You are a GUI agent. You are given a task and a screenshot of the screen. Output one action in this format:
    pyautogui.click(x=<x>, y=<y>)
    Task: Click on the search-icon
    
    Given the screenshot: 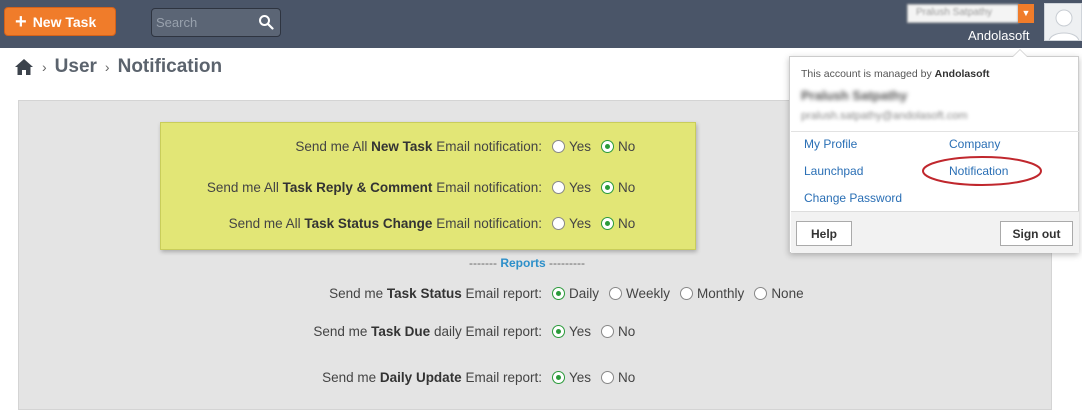 What is the action you would take?
    pyautogui.click(x=266, y=22)
    